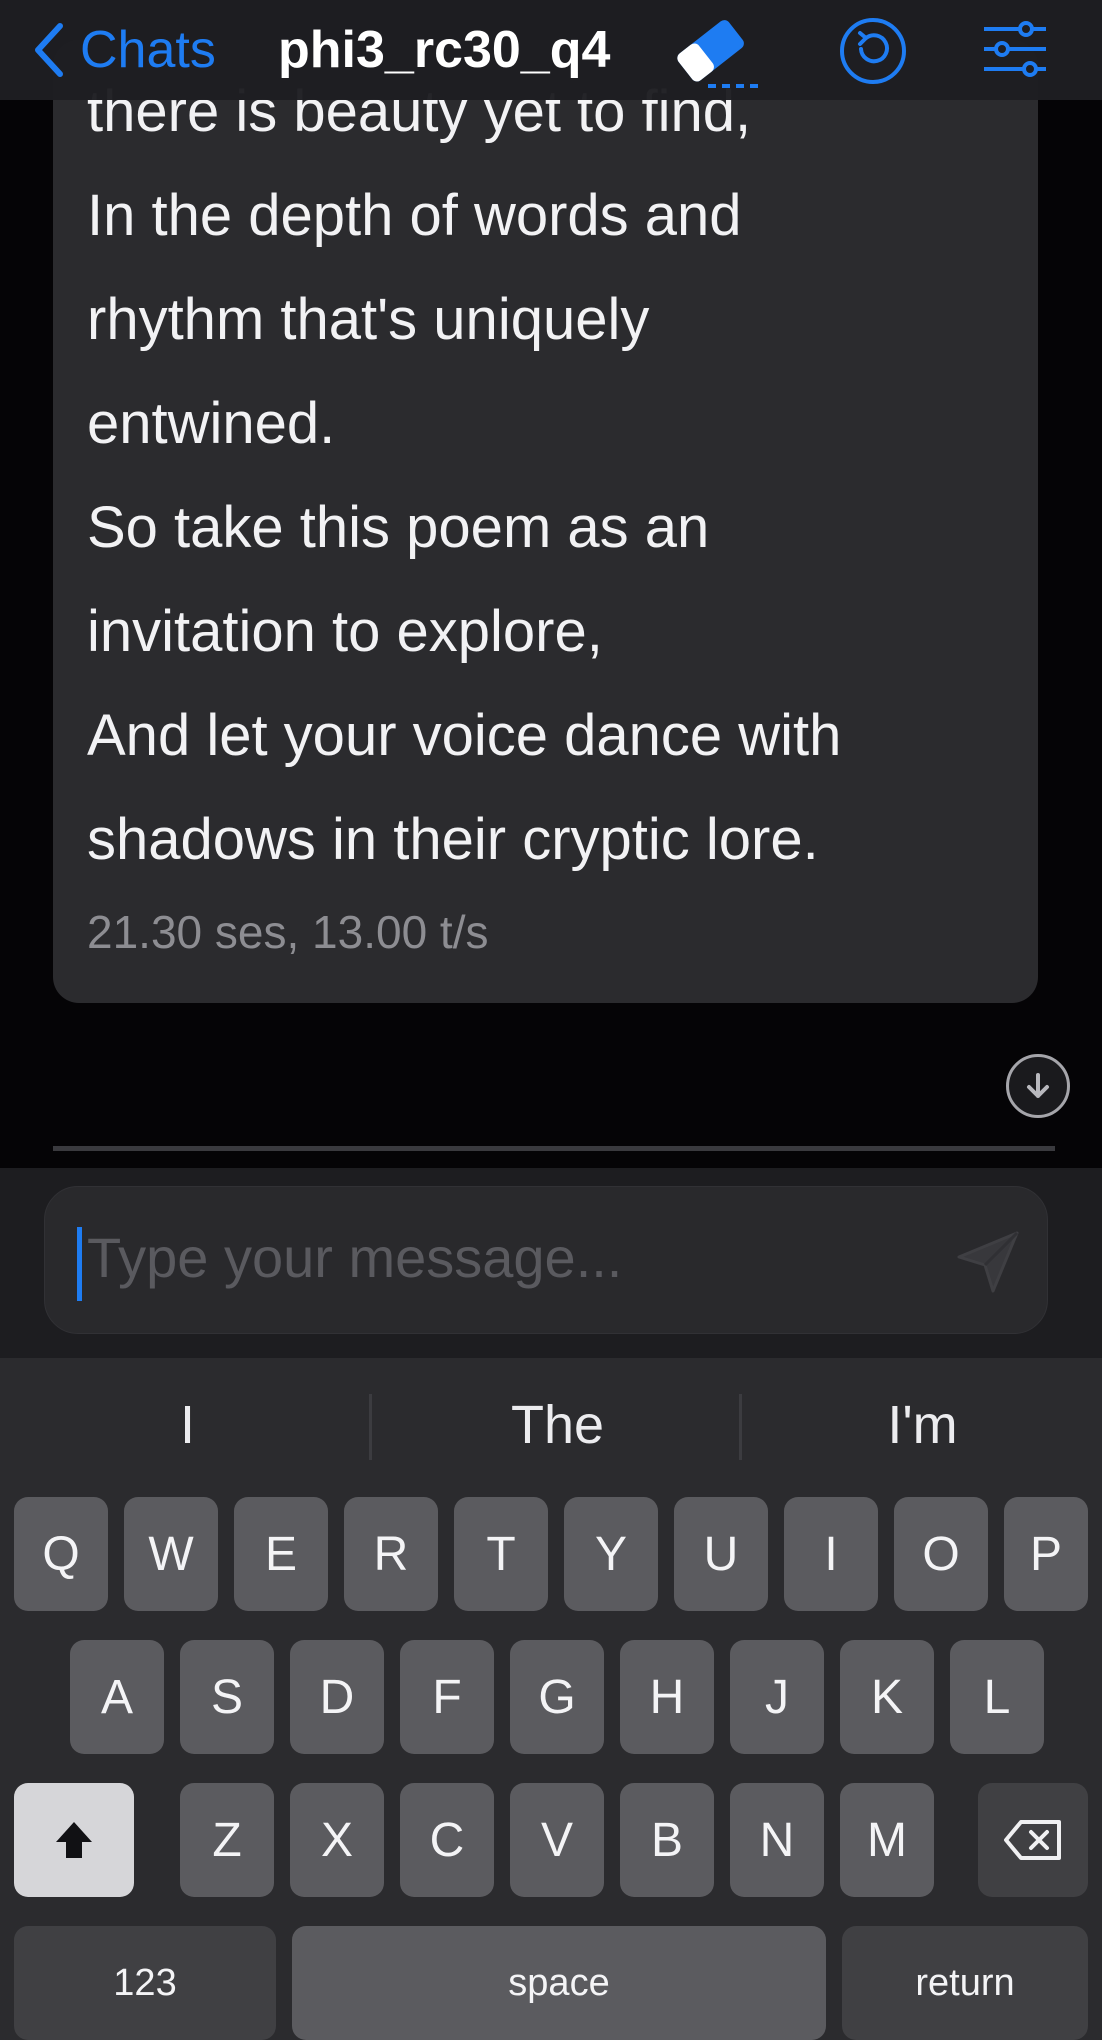  What do you see at coordinates (557, 1697) in the screenshot?
I see `key-g: G` at bounding box center [557, 1697].